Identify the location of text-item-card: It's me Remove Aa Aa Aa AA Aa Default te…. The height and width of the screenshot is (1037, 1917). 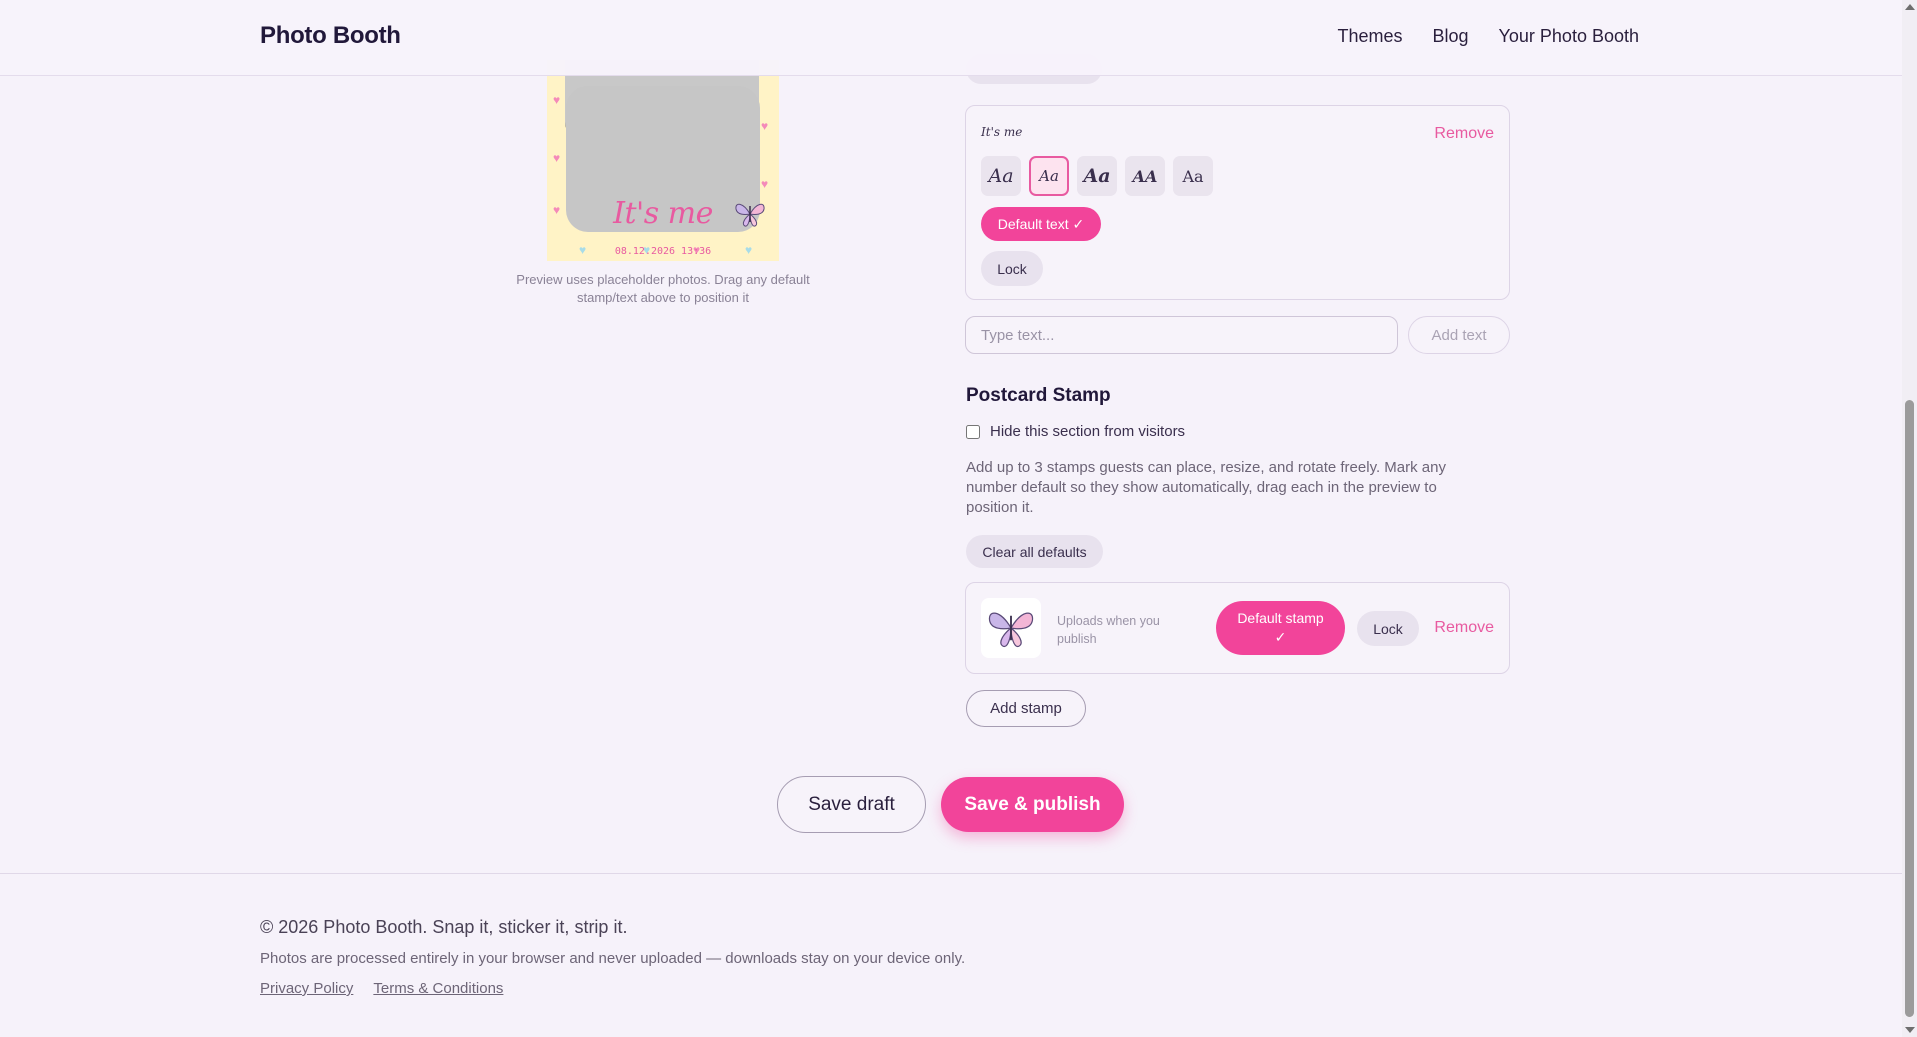
(1237, 202).